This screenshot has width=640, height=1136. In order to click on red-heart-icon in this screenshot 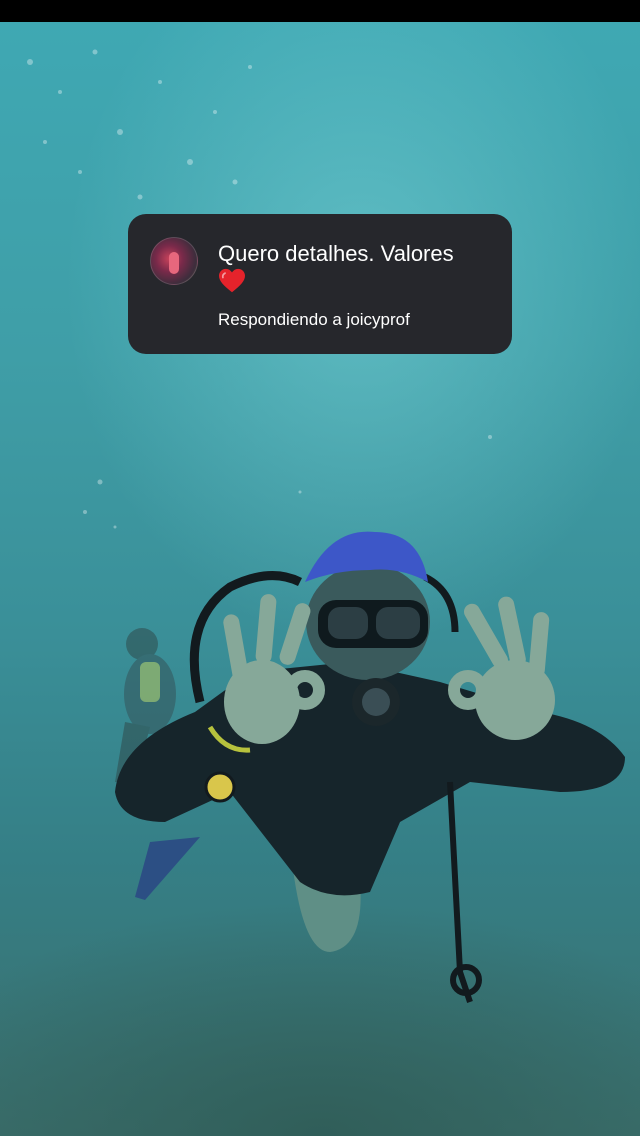, I will do `click(232, 280)`.